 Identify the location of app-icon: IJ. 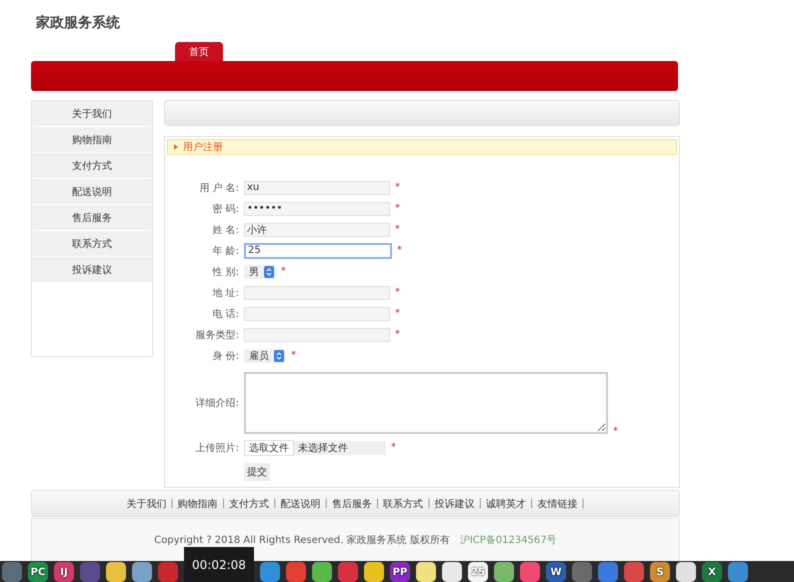
(64, 572).